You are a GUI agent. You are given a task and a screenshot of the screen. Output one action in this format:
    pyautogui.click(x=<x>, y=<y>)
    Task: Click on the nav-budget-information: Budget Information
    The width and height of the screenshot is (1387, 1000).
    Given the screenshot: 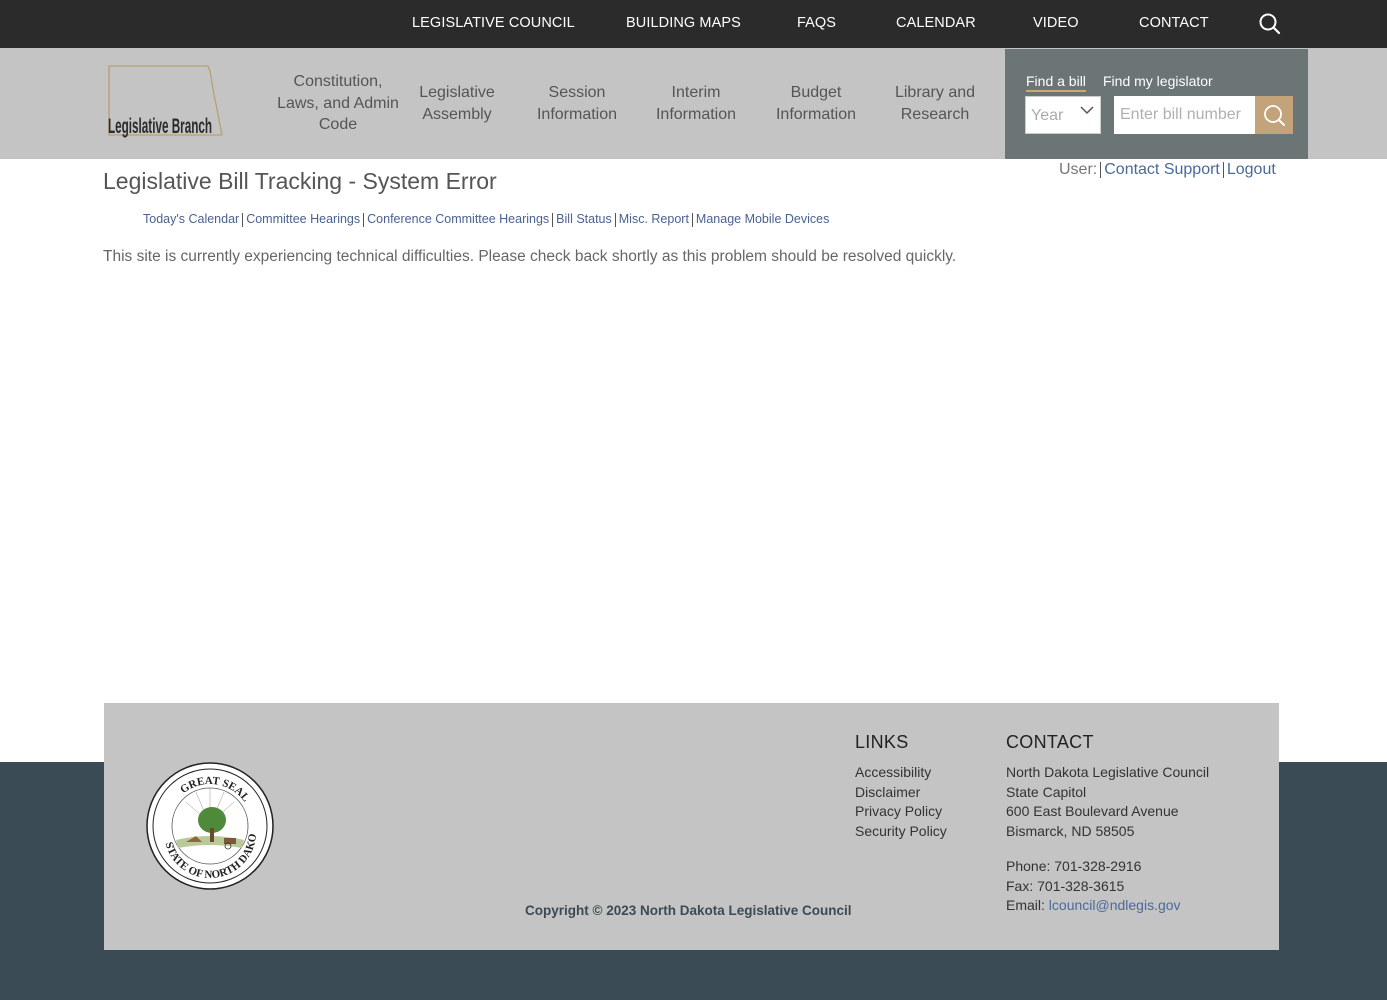 What is the action you would take?
    pyautogui.click(x=816, y=103)
    